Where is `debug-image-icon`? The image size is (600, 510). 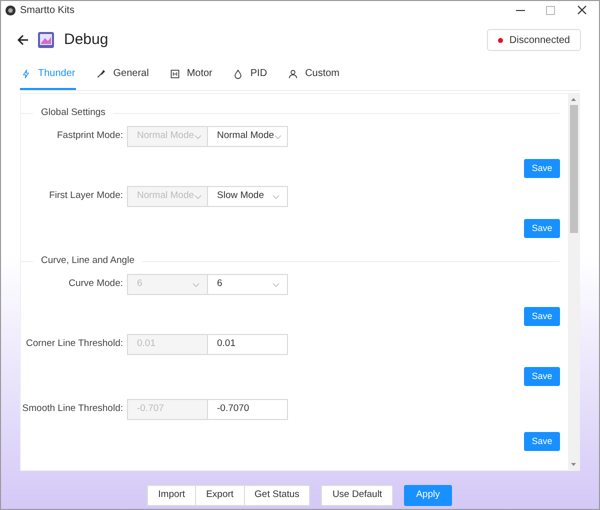
debug-image-icon is located at coordinates (46, 40).